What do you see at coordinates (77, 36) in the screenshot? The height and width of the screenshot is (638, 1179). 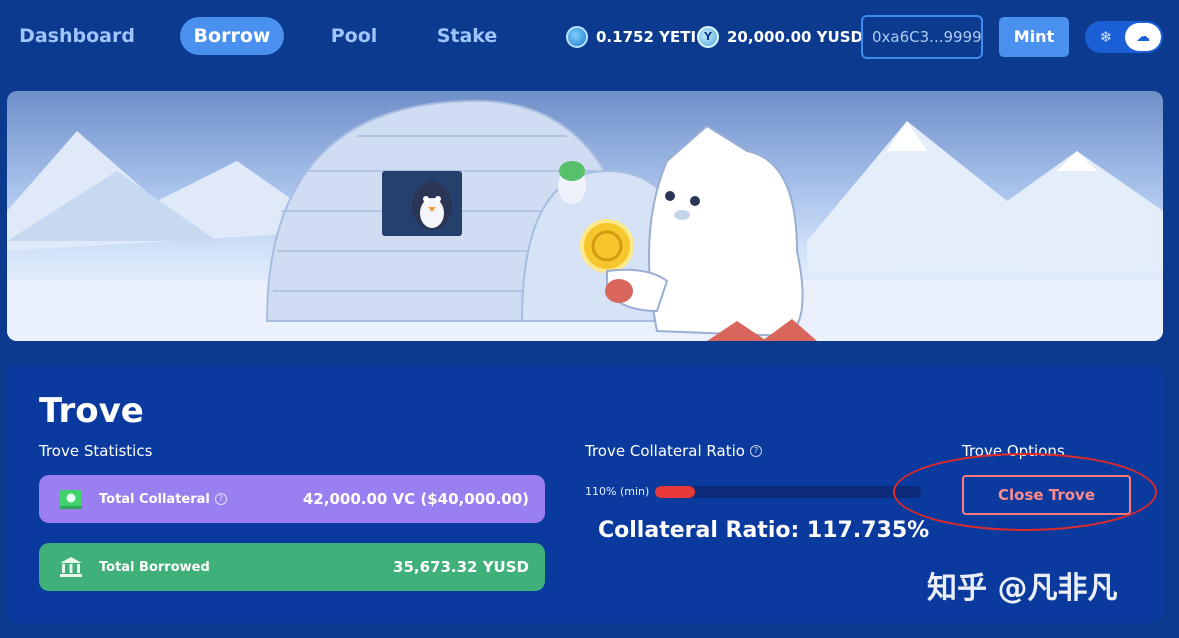 I see `nav-dashboard: Dashboard` at bounding box center [77, 36].